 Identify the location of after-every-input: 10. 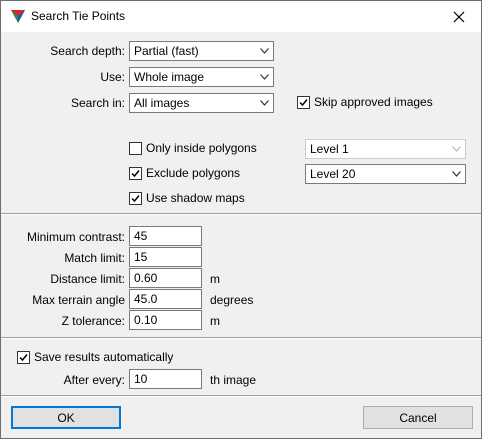
(165, 379).